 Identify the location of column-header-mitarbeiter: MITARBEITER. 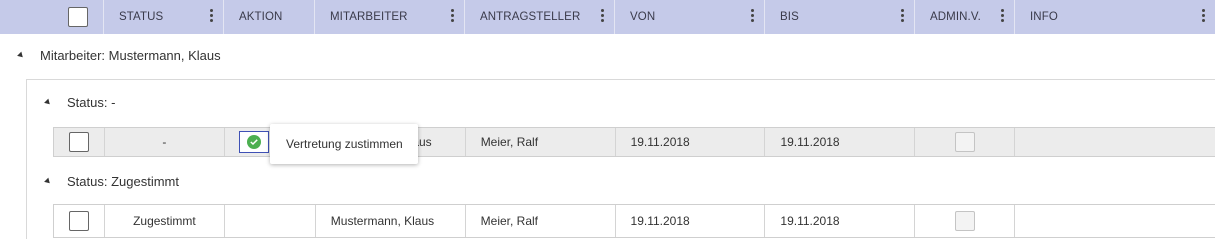
(390, 17).